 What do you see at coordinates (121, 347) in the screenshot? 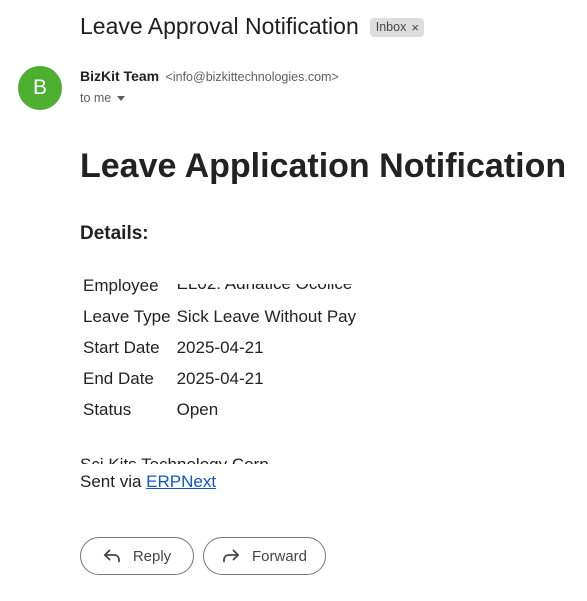
I see `row-label: Start Date` at bounding box center [121, 347].